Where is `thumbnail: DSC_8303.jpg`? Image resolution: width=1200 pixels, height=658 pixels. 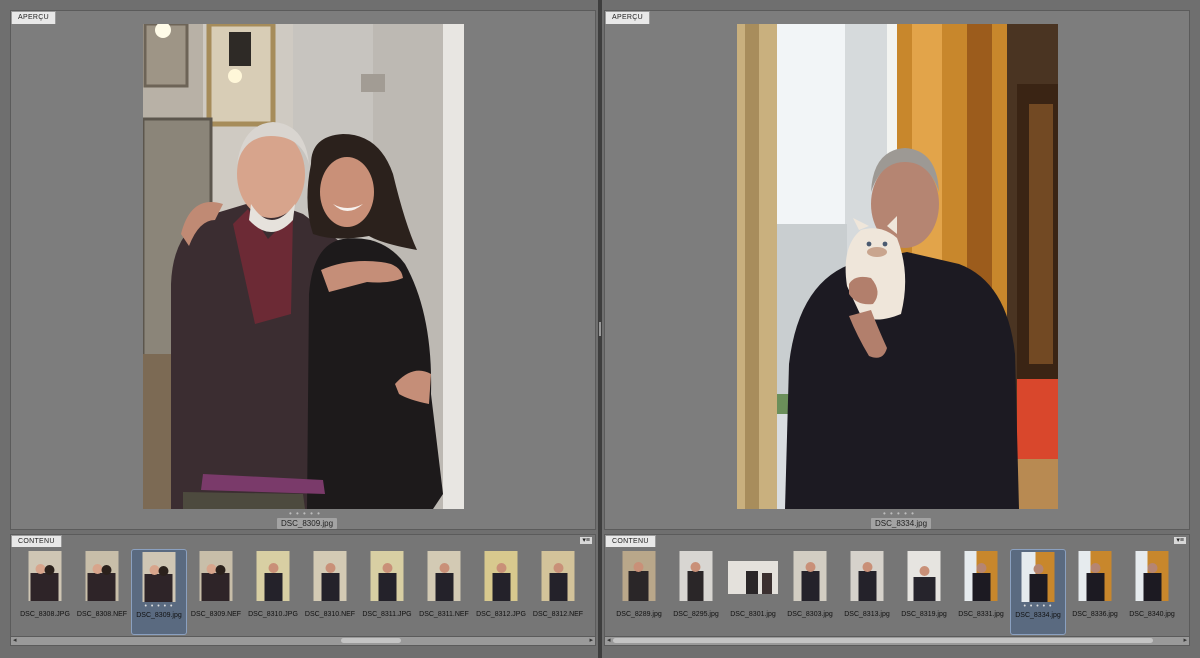 thumbnail: DSC_8303.jpg is located at coordinates (810, 592).